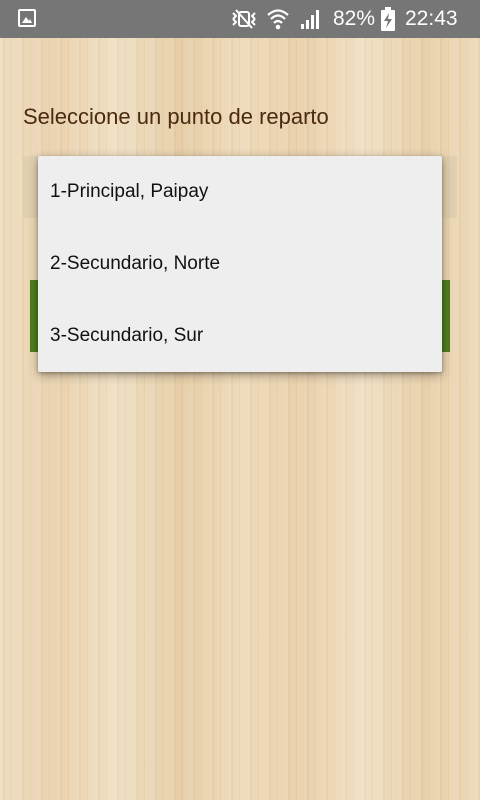 This screenshot has width=480, height=800. Describe the element at coordinates (388, 21) in the screenshot. I see `battery-charging-icon` at that location.